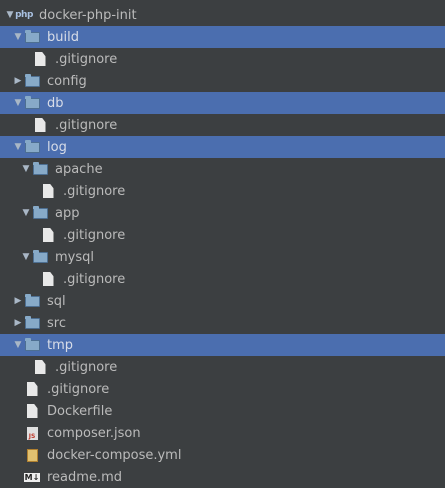 The image size is (445, 488). I want to click on tree-file: M↓ readme.md, so click(222, 477).